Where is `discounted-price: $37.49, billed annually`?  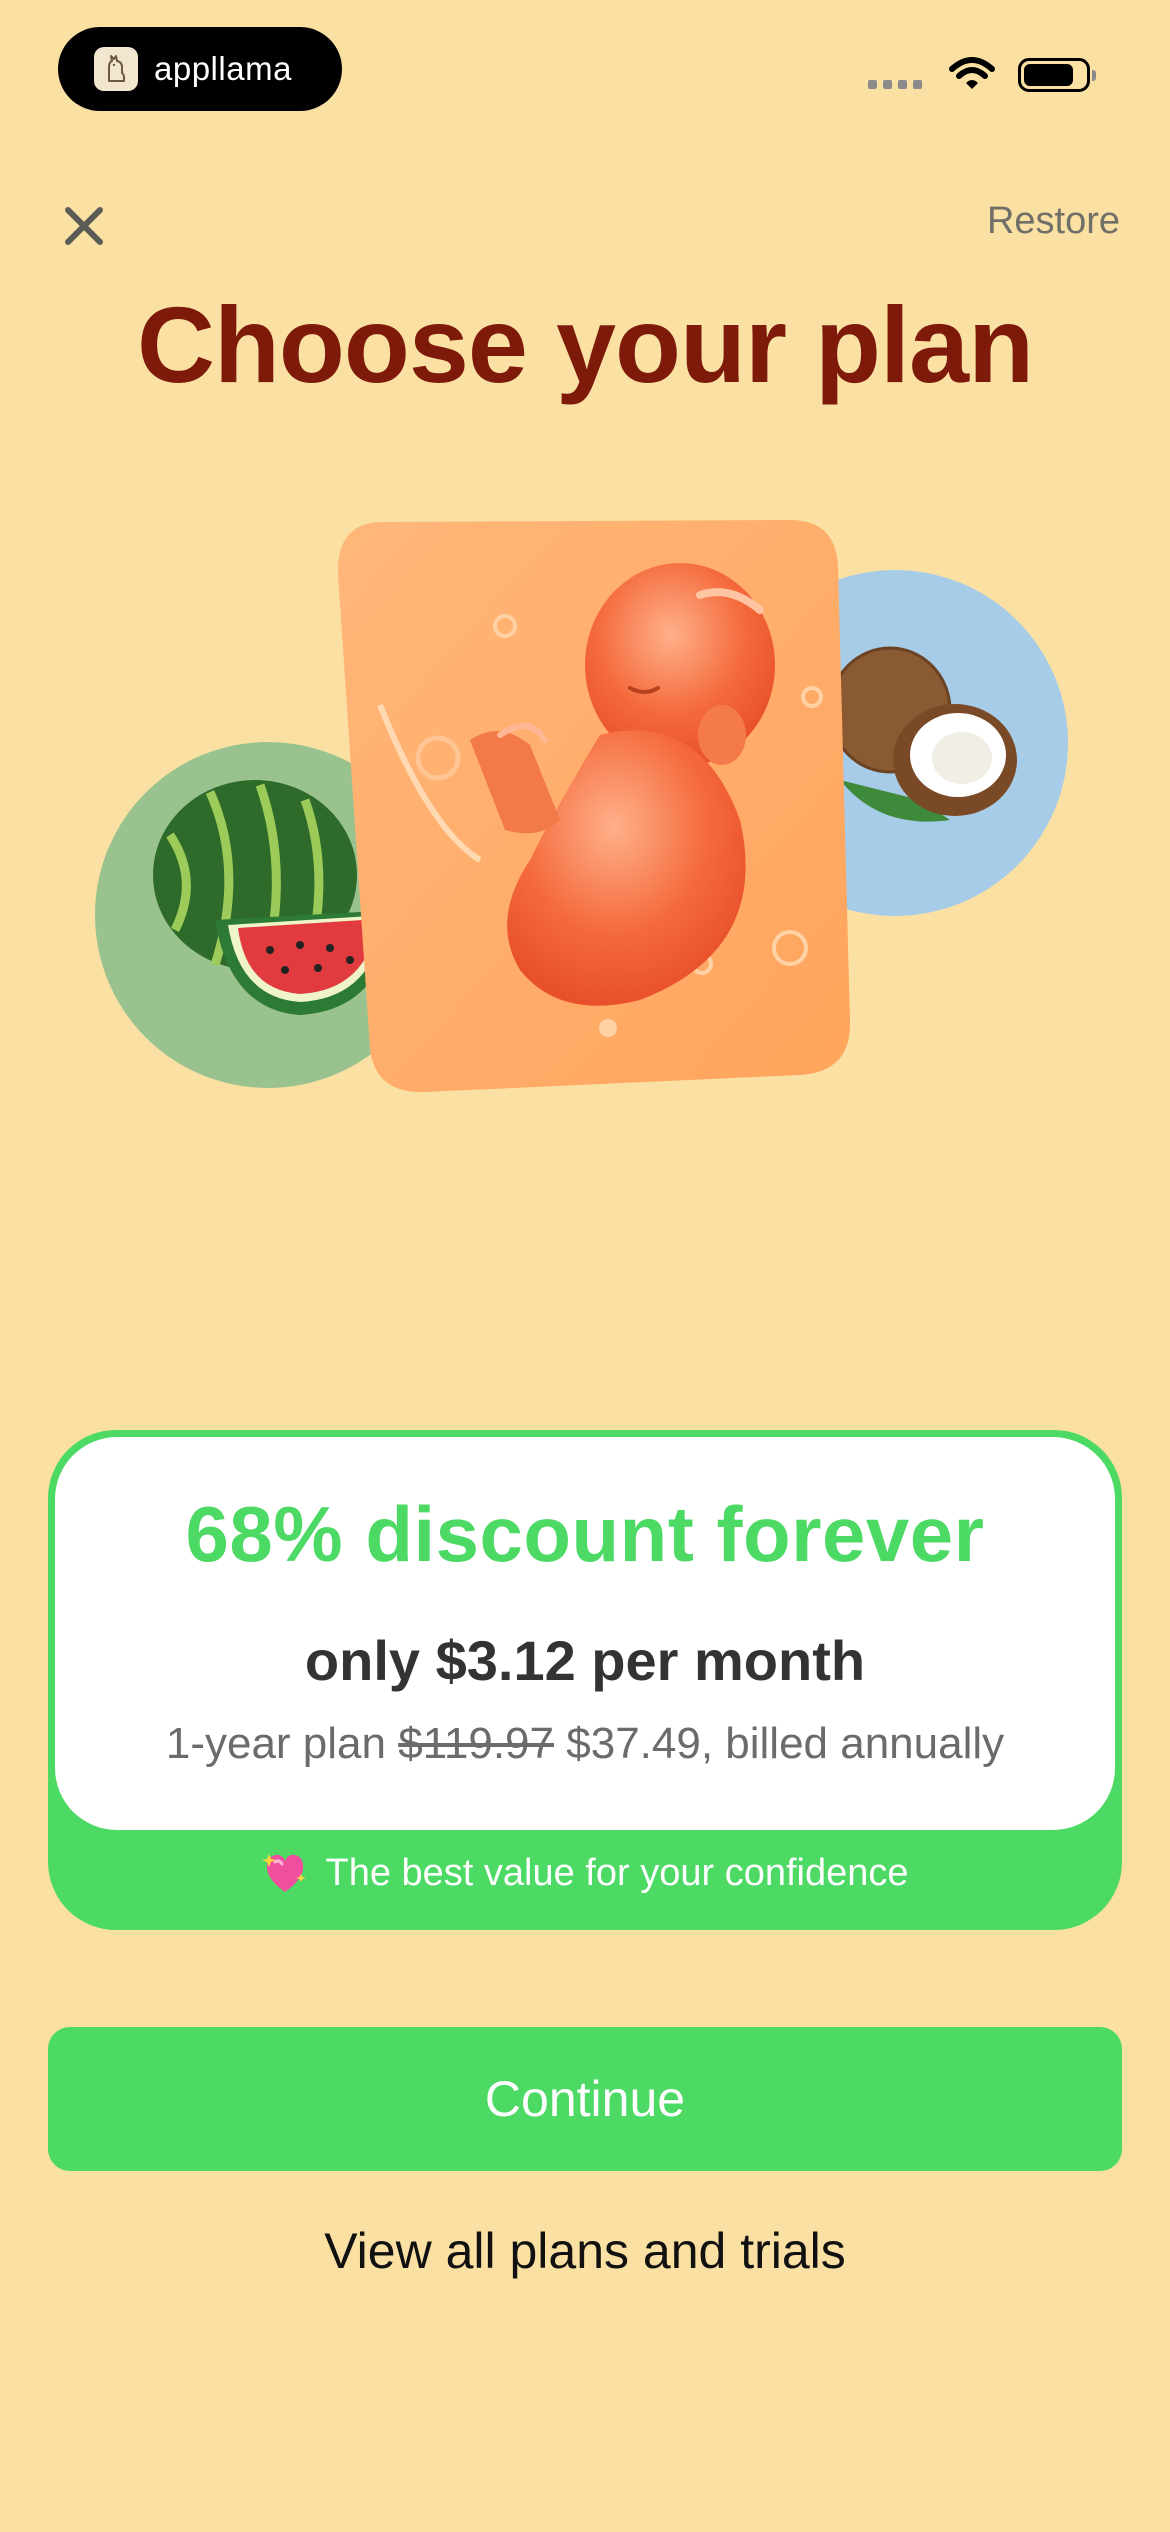
discounted-price: $37.49, billed annually is located at coordinates (785, 1743).